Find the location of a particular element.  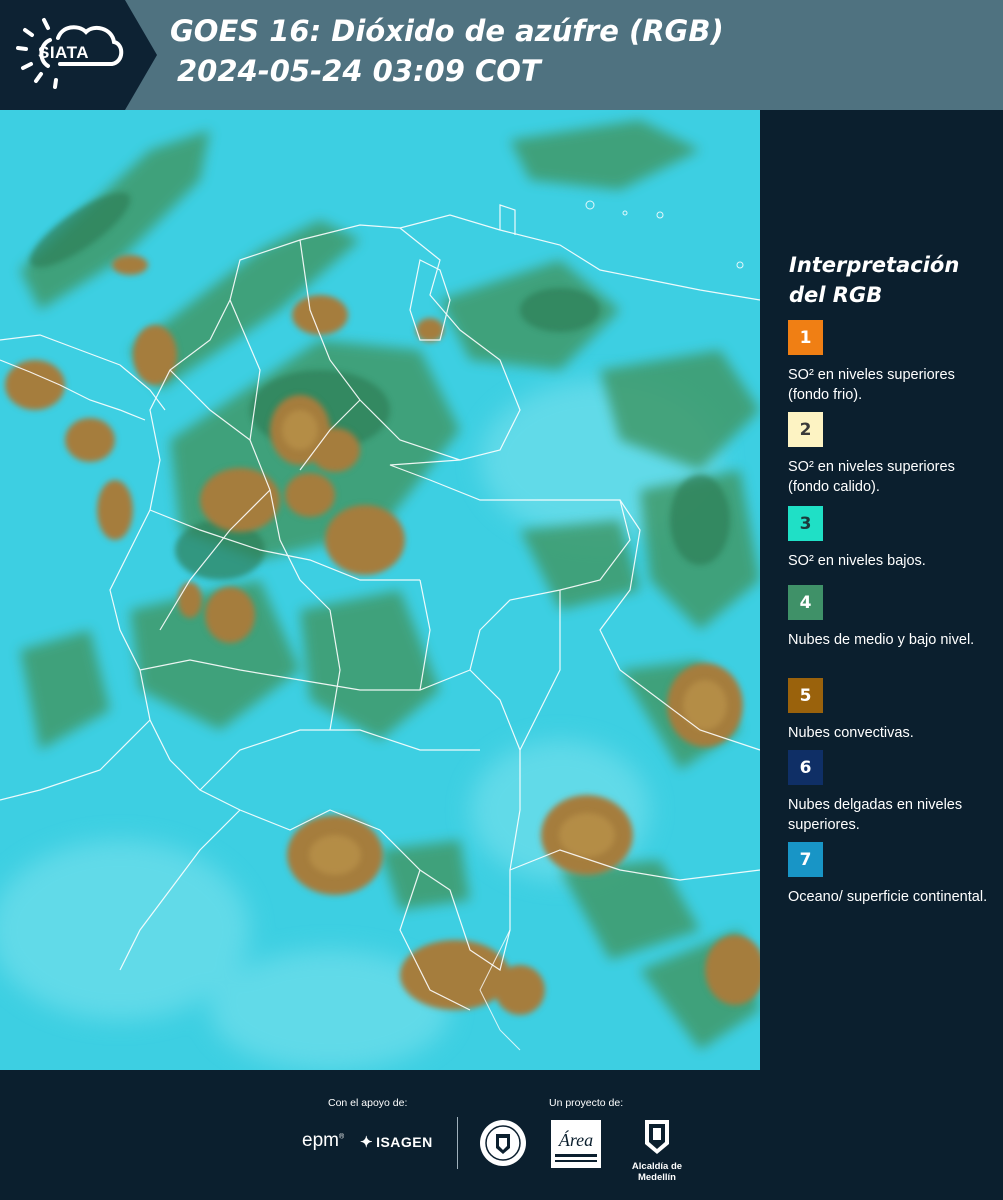

legend-swatch: 3 is located at coordinates (805, 523).